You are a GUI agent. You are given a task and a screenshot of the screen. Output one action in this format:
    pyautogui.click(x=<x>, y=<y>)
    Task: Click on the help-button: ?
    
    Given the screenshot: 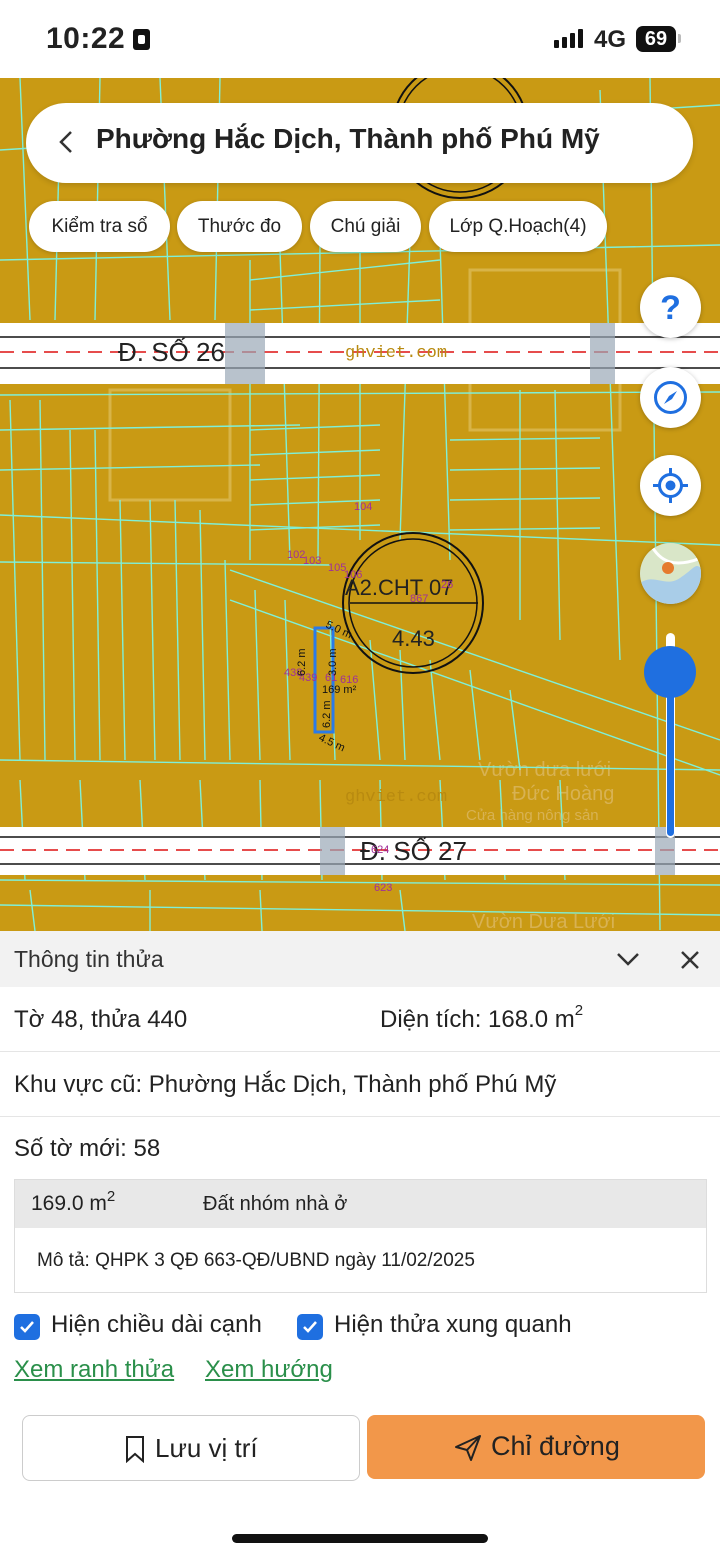 What is the action you would take?
    pyautogui.click(x=670, y=307)
    